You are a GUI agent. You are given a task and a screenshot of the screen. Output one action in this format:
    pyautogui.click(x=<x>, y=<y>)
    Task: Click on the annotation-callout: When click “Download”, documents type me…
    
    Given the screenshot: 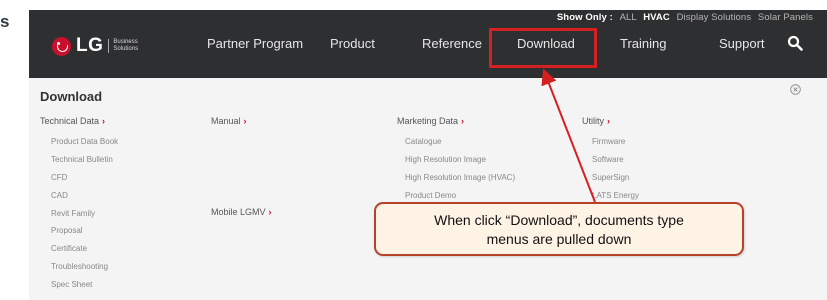 What is the action you would take?
    pyautogui.click(x=559, y=229)
    